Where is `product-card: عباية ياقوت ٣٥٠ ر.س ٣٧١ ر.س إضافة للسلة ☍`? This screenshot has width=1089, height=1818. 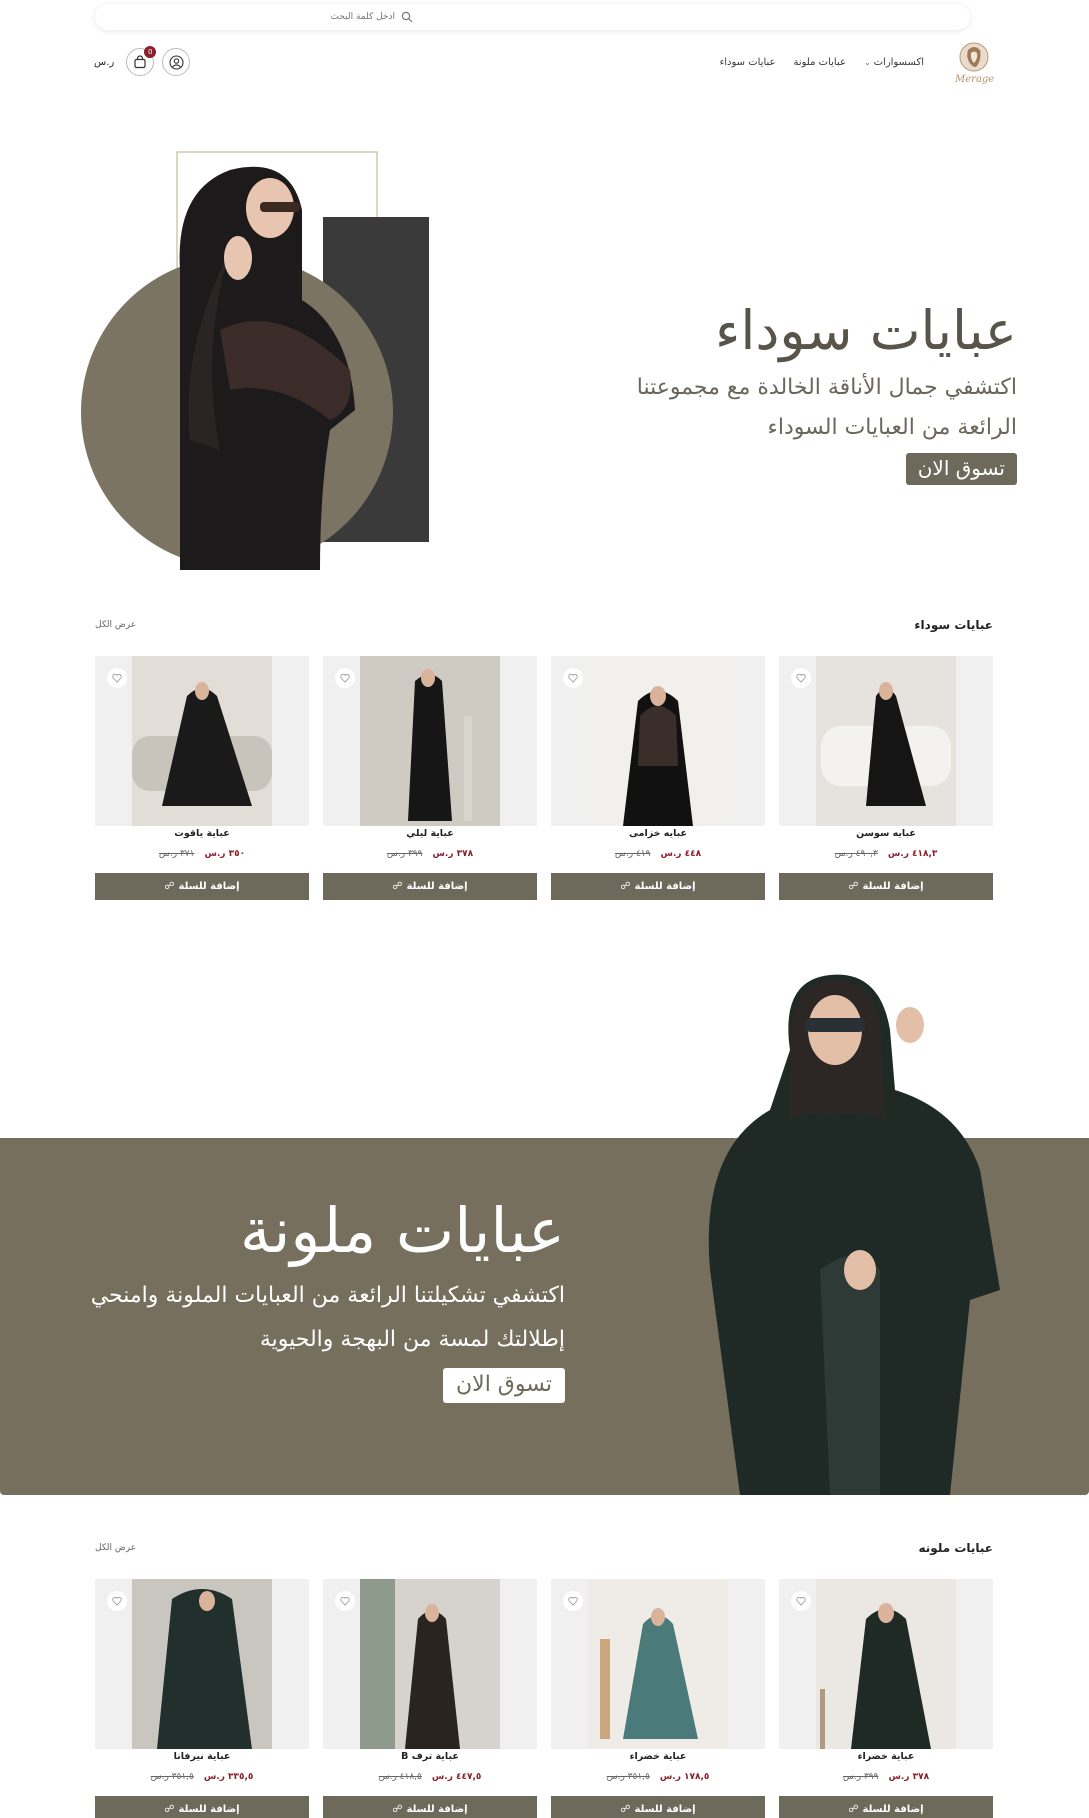
product-card: عباية ياقوت ٣٥٠ ر.س ٣٧١ ر.س إضافة للسلة ☍ is located at coordinates (202, 778).